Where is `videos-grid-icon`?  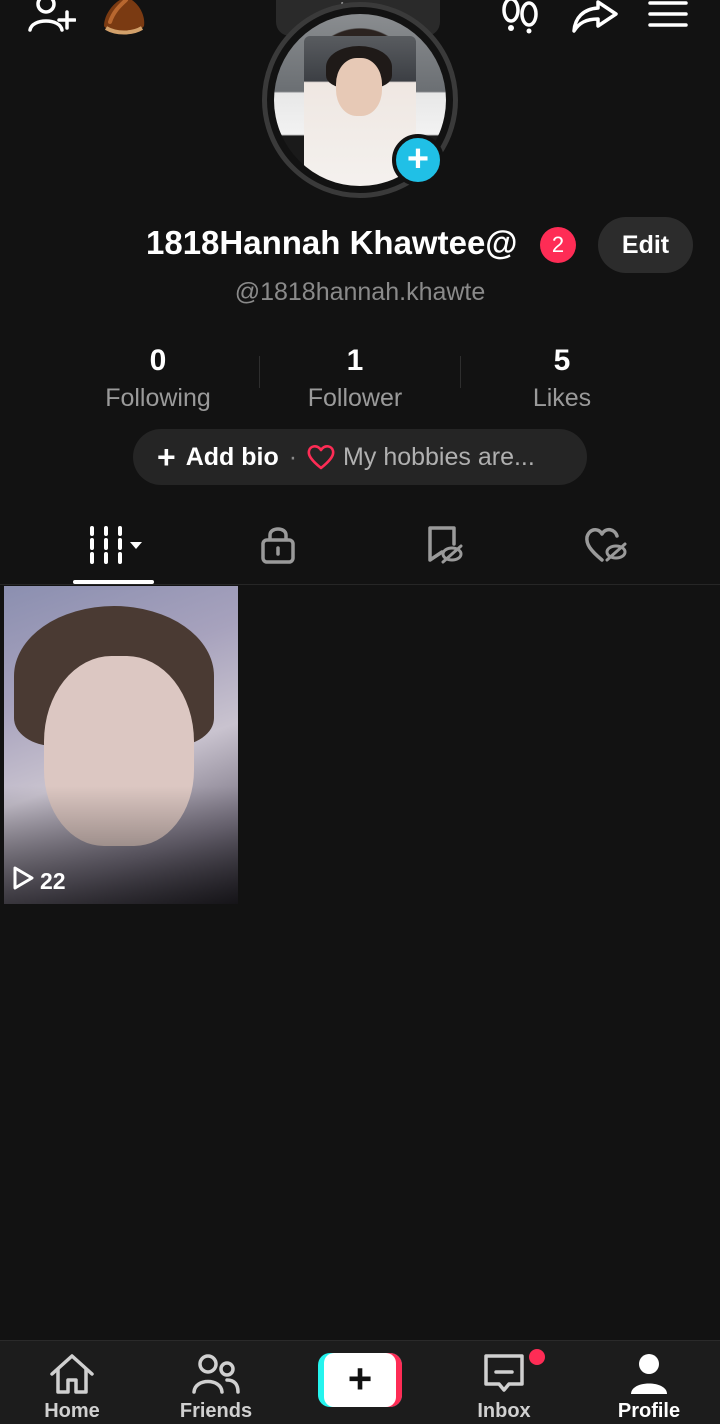
videos-grid-icon is located at coordinates (116, 546).